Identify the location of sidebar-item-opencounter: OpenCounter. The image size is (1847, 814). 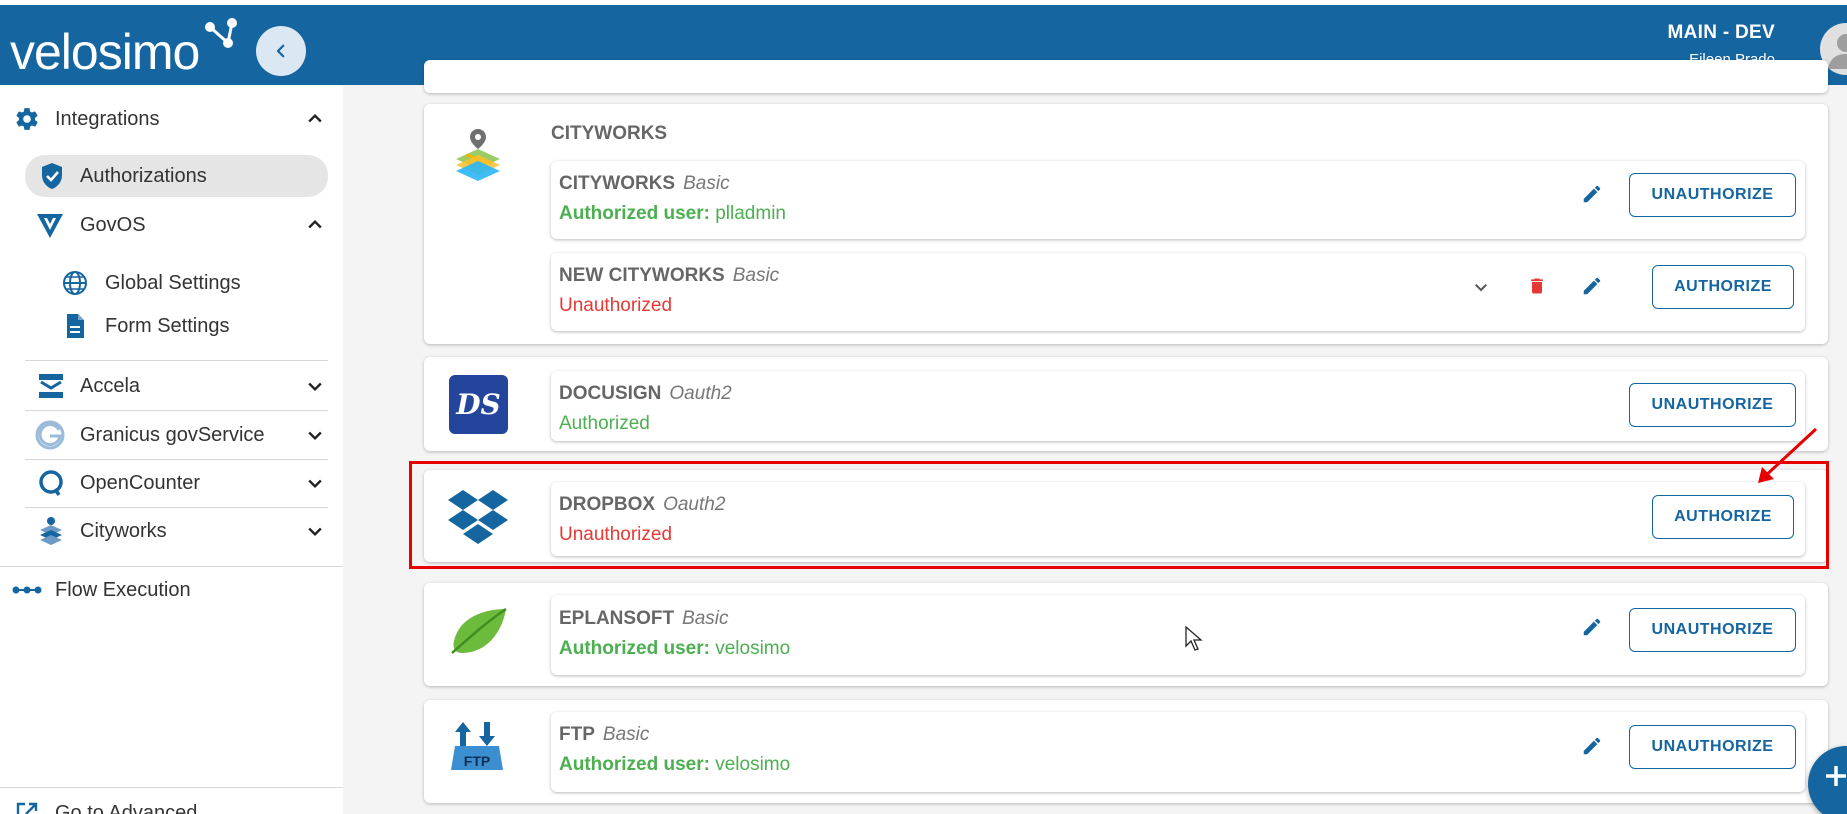
(184, 483).